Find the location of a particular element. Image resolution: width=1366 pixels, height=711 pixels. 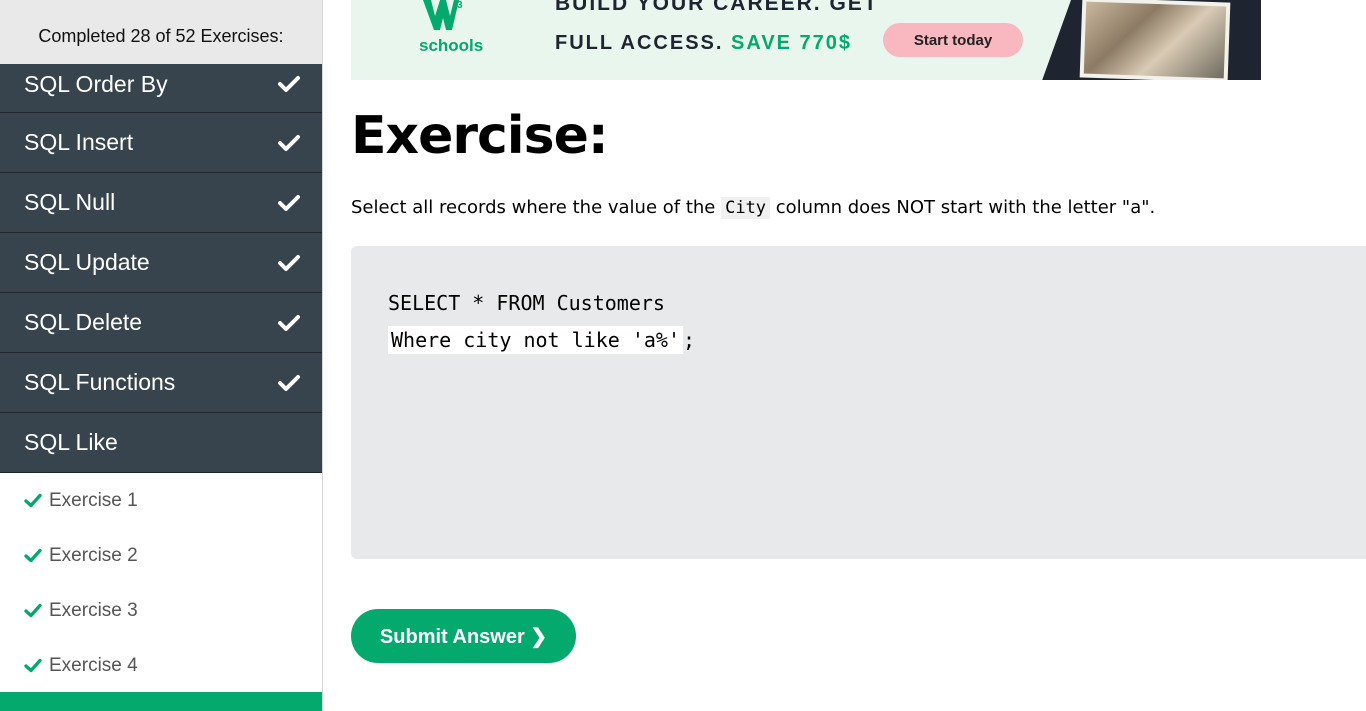

exercise-label: Exercise 1 is located at coordinates (93, 500).